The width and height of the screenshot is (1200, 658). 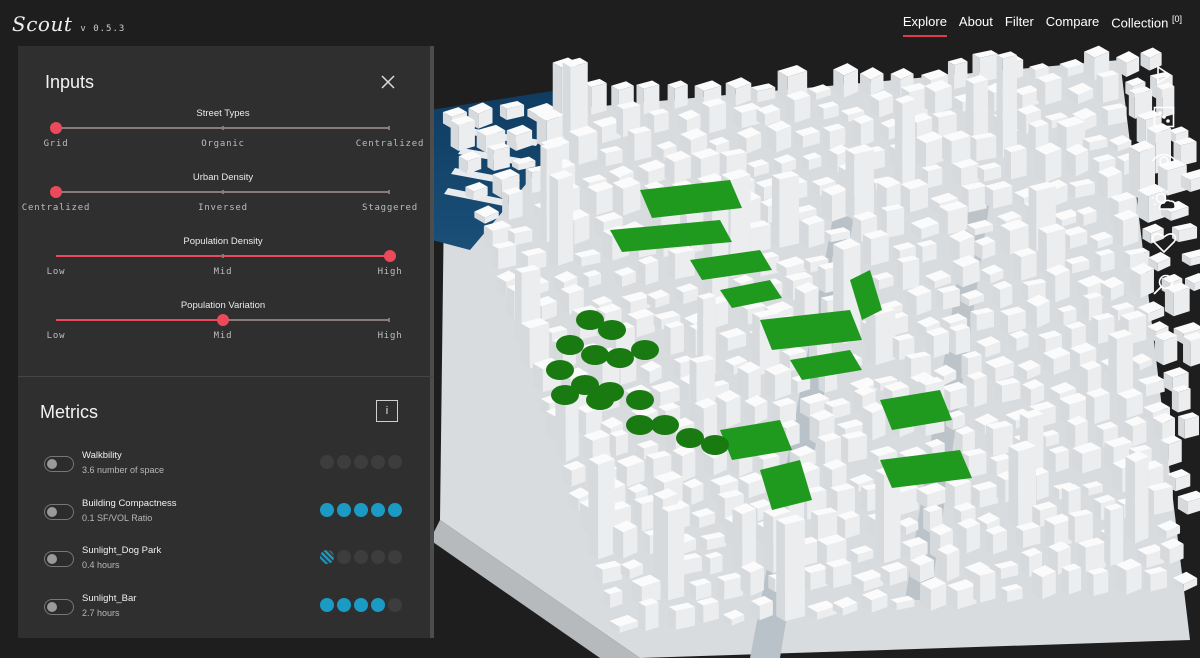 I want to click on heart-icon, so click(x=1164, y=243).